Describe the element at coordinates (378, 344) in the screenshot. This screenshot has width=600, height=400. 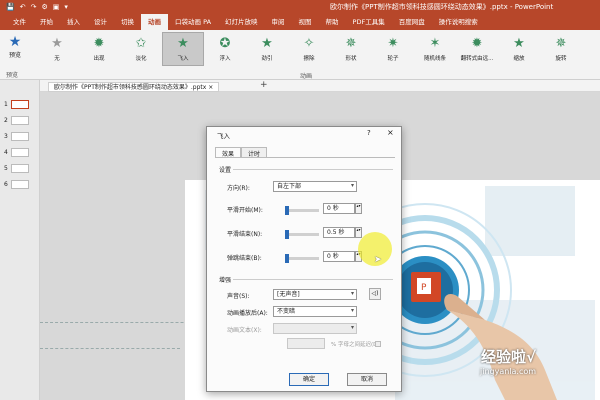
I see `delay-checkbox` at that location.